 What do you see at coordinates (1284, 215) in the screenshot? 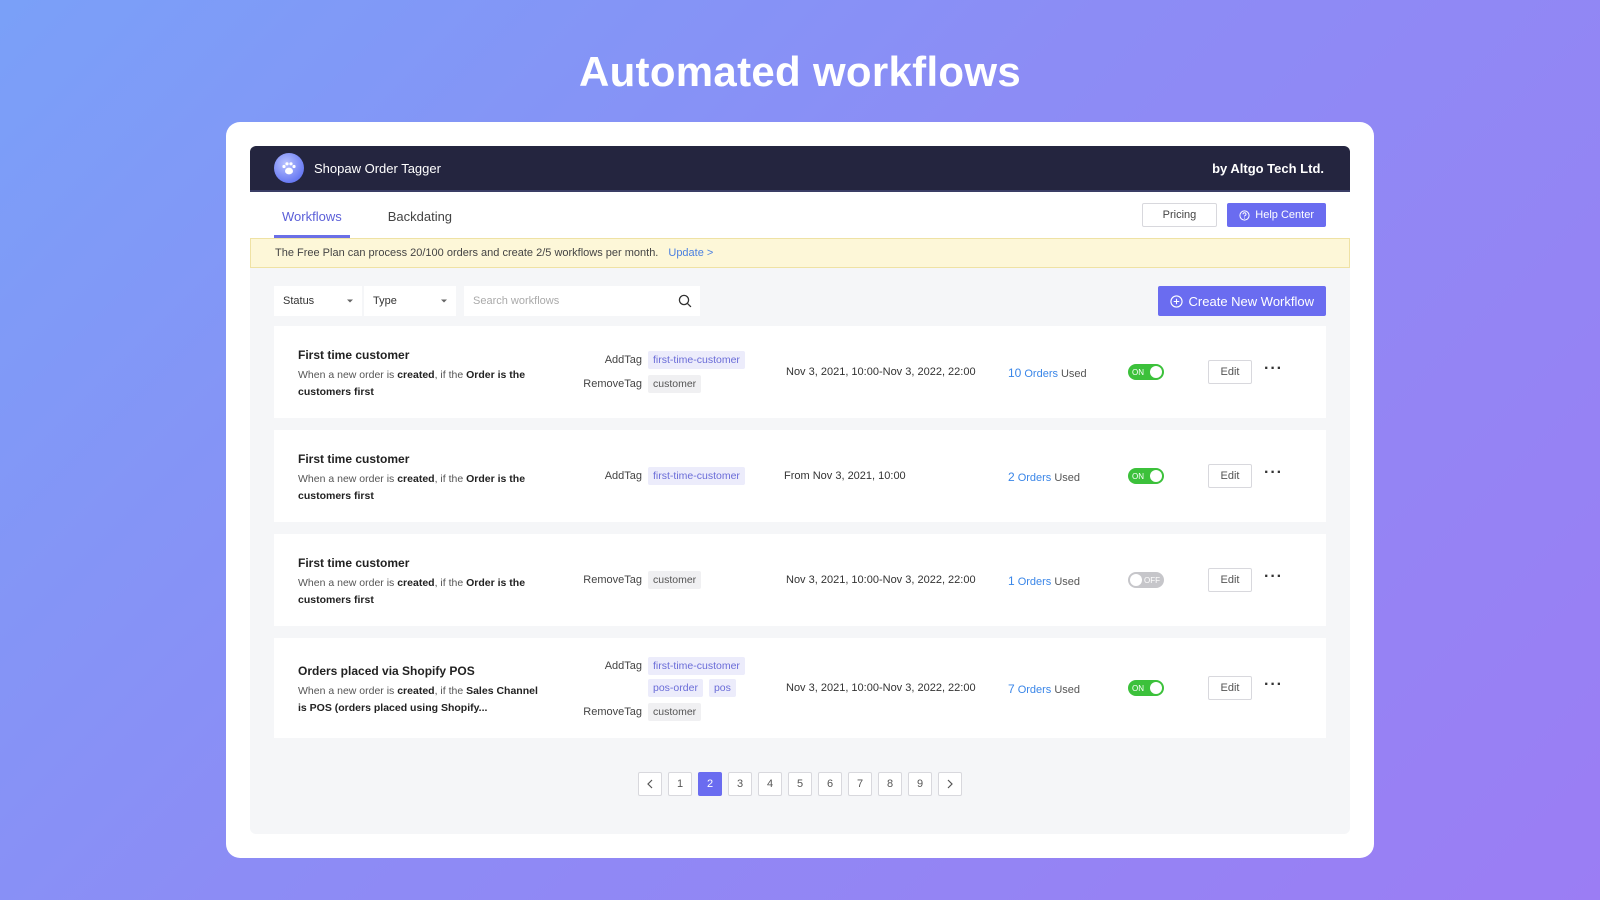
I see `help-center-label: Help Center` at bounding box center [1284, 215].